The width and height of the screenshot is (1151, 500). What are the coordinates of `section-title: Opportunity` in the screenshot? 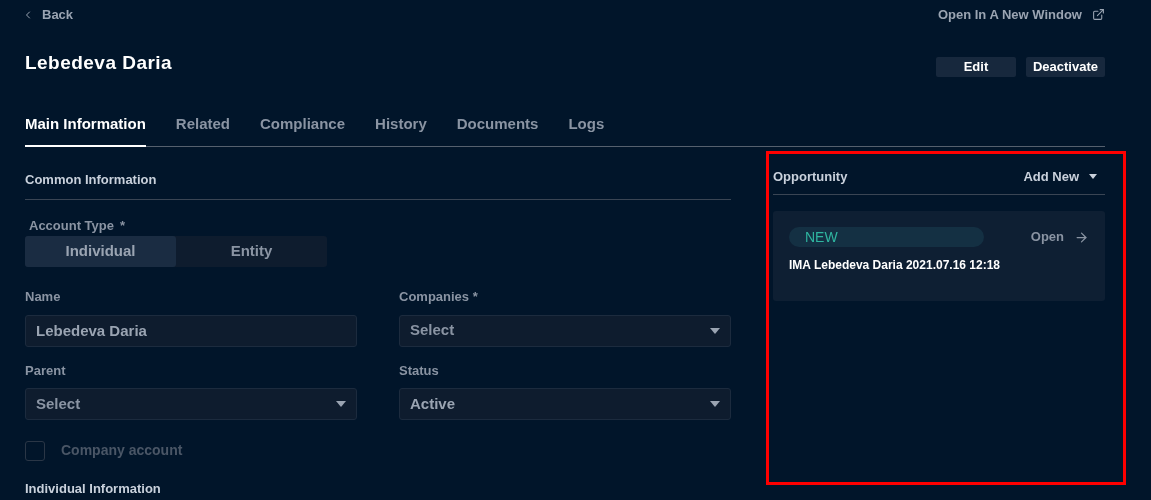 It's located at (810, 176).